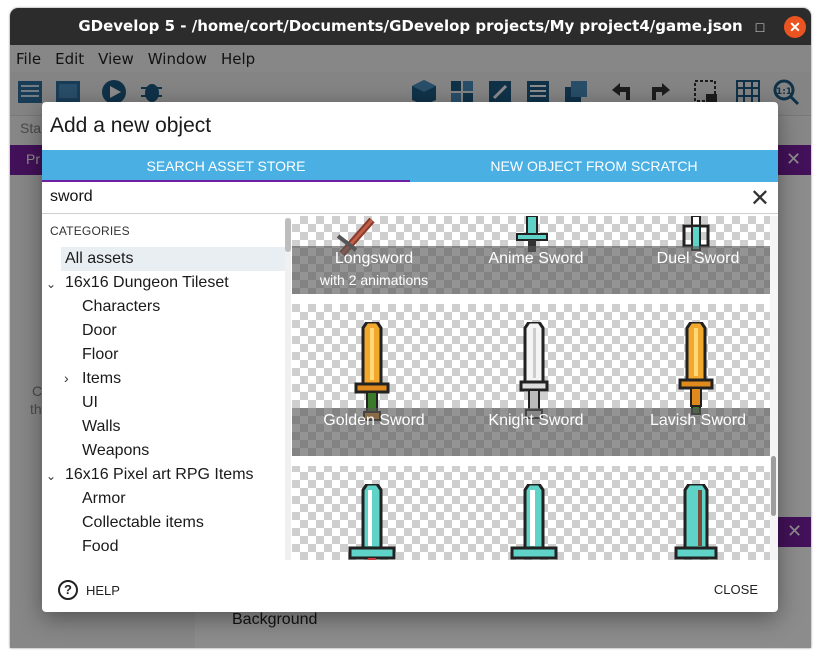 The image size is (820, 655). What do you see at coordinates (101, 379) in the screenshot?
I see `category-items: Items` at bounding box center [101, 379].